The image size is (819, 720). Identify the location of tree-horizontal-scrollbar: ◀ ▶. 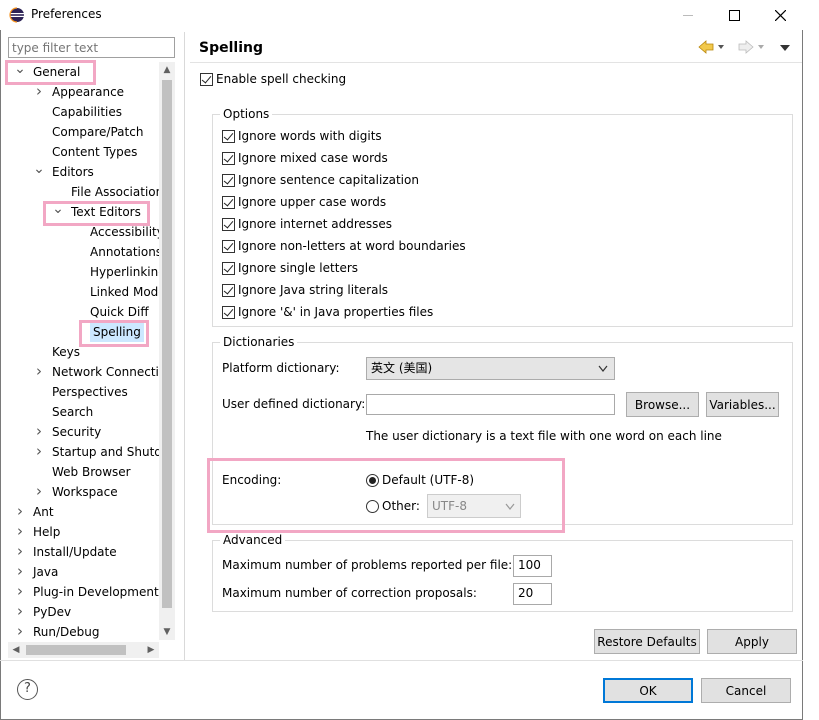
(83, 650).